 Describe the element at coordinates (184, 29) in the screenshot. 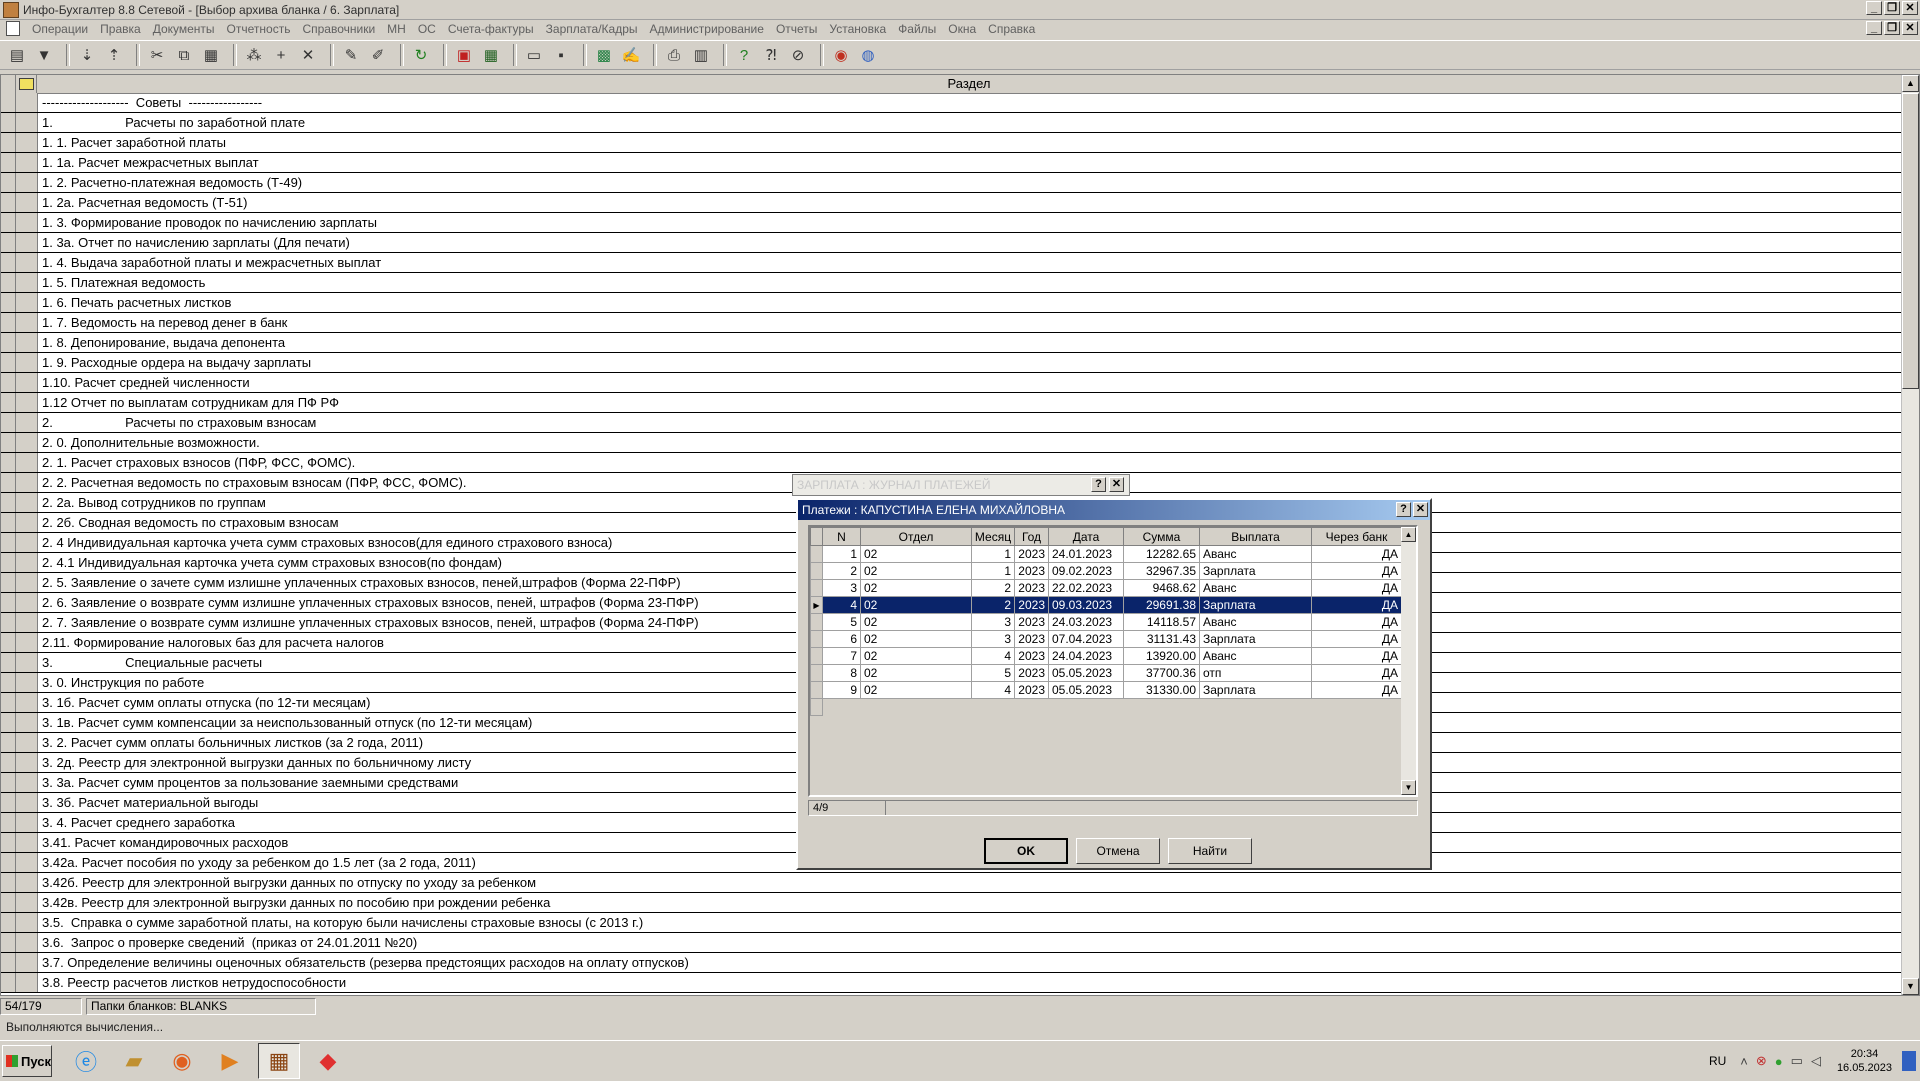

I see `menu-documents: Документы` at that location.